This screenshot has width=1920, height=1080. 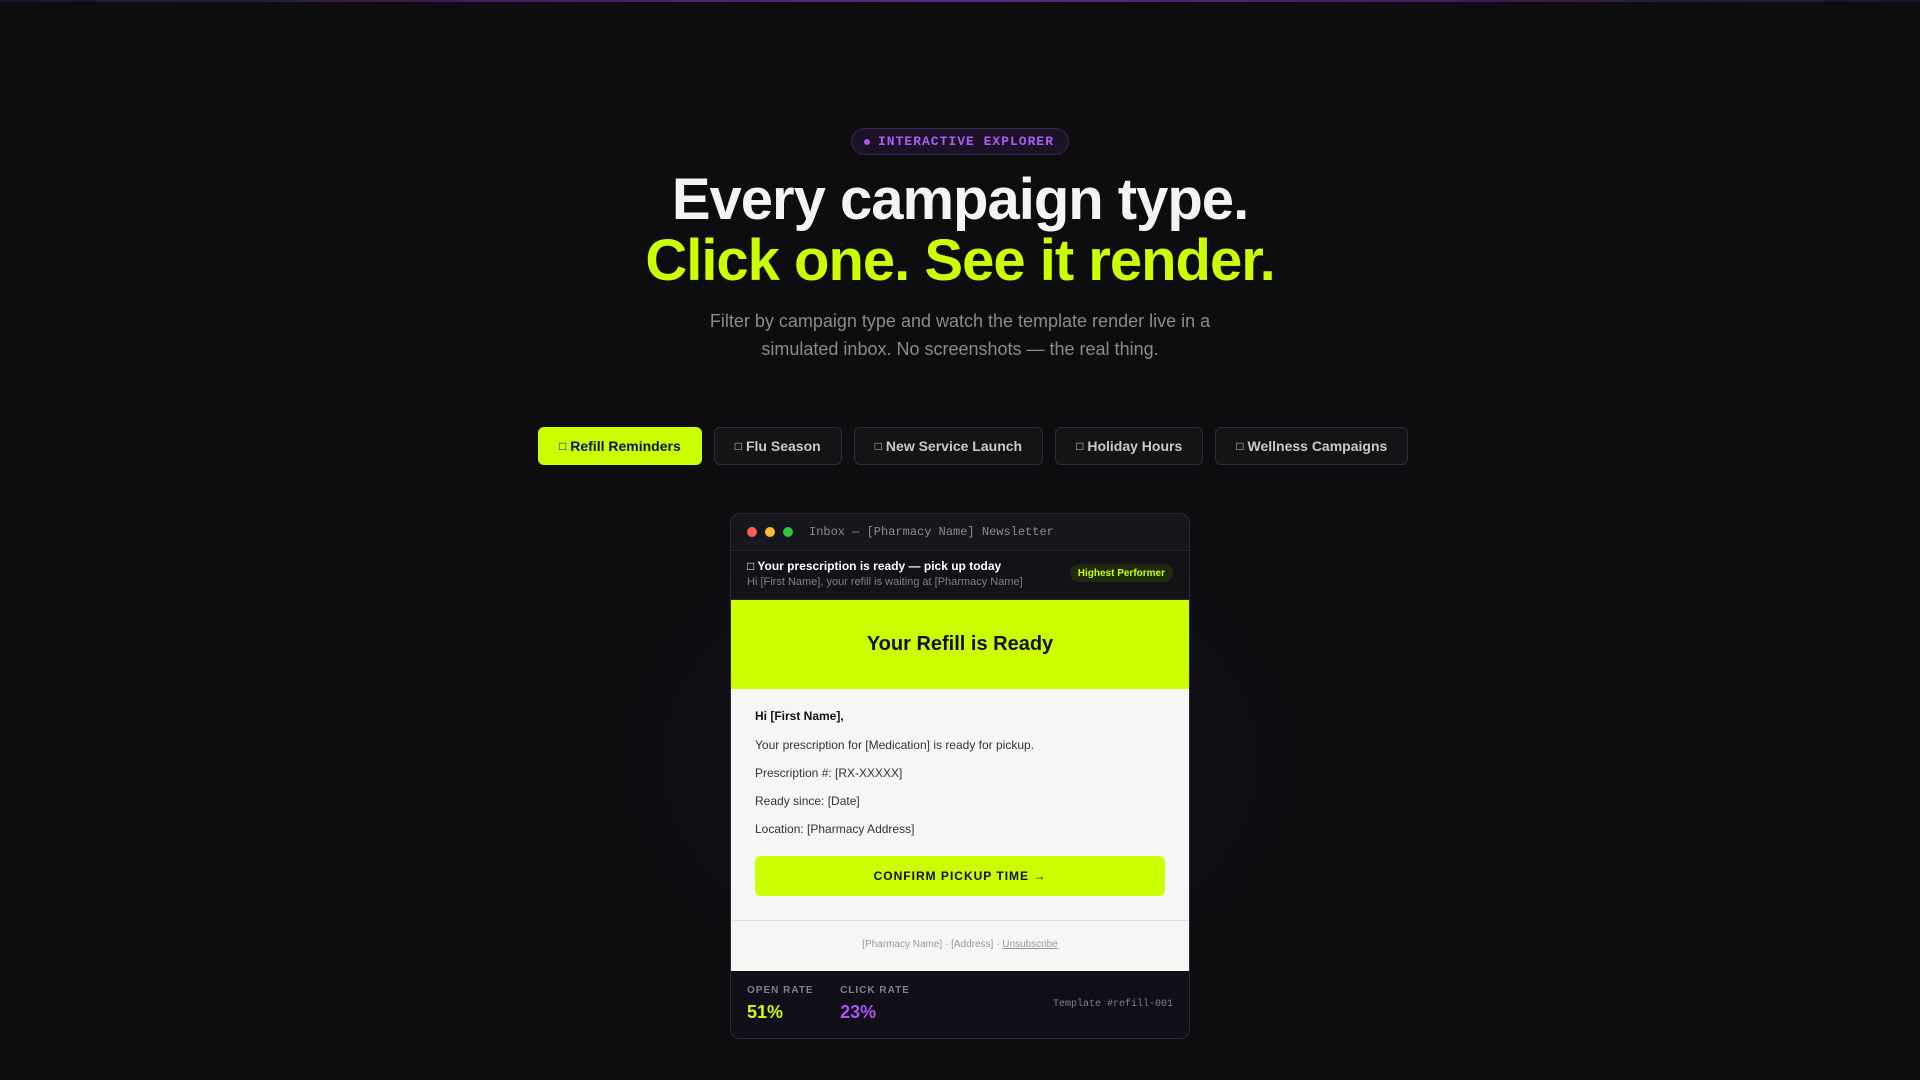 I want to click on email-line-location: Location: [Pharmacy Address], so click(x=835, y=829).